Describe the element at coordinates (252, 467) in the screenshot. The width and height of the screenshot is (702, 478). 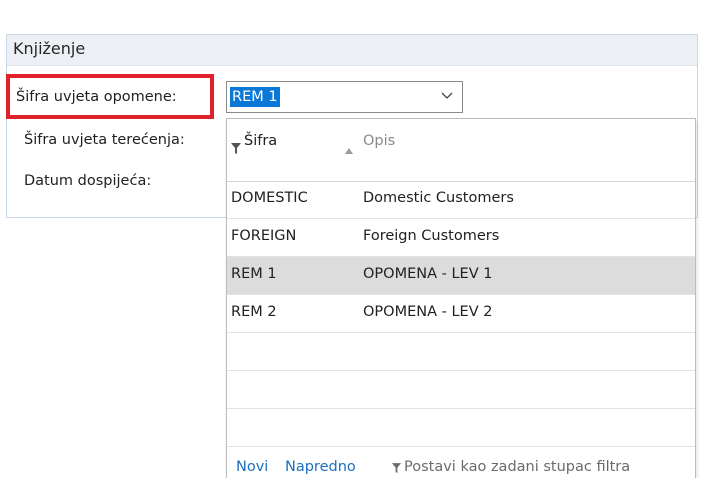
I see `new-link: Novi` at that location.